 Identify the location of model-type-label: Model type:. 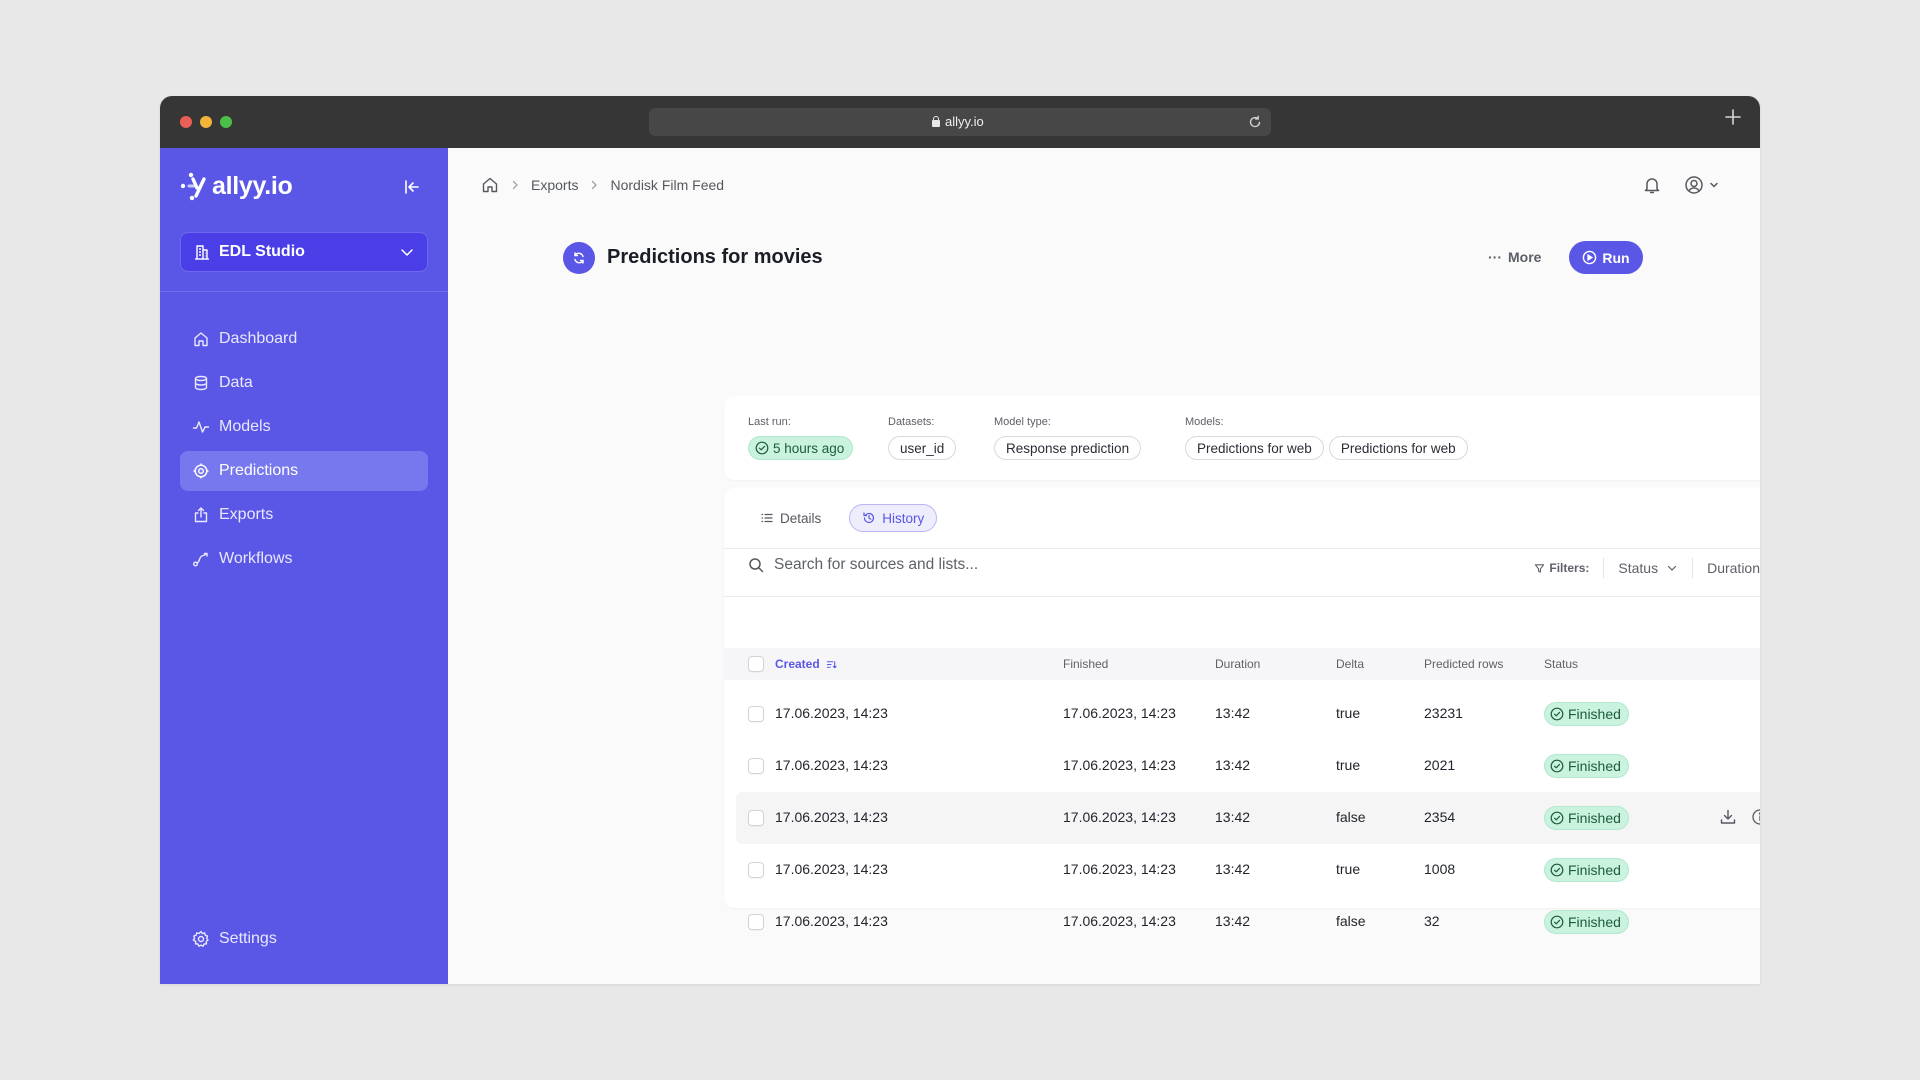
(1022, 422).